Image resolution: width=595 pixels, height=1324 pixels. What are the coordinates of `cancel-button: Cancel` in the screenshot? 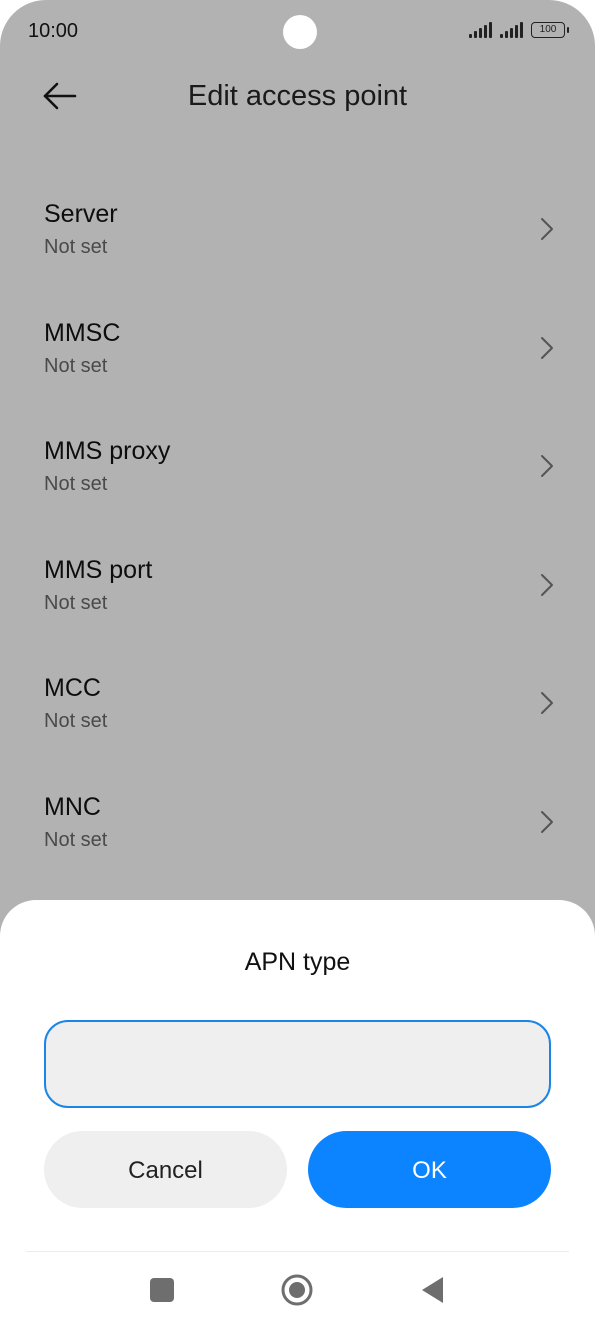 It's located at (165, 1169).